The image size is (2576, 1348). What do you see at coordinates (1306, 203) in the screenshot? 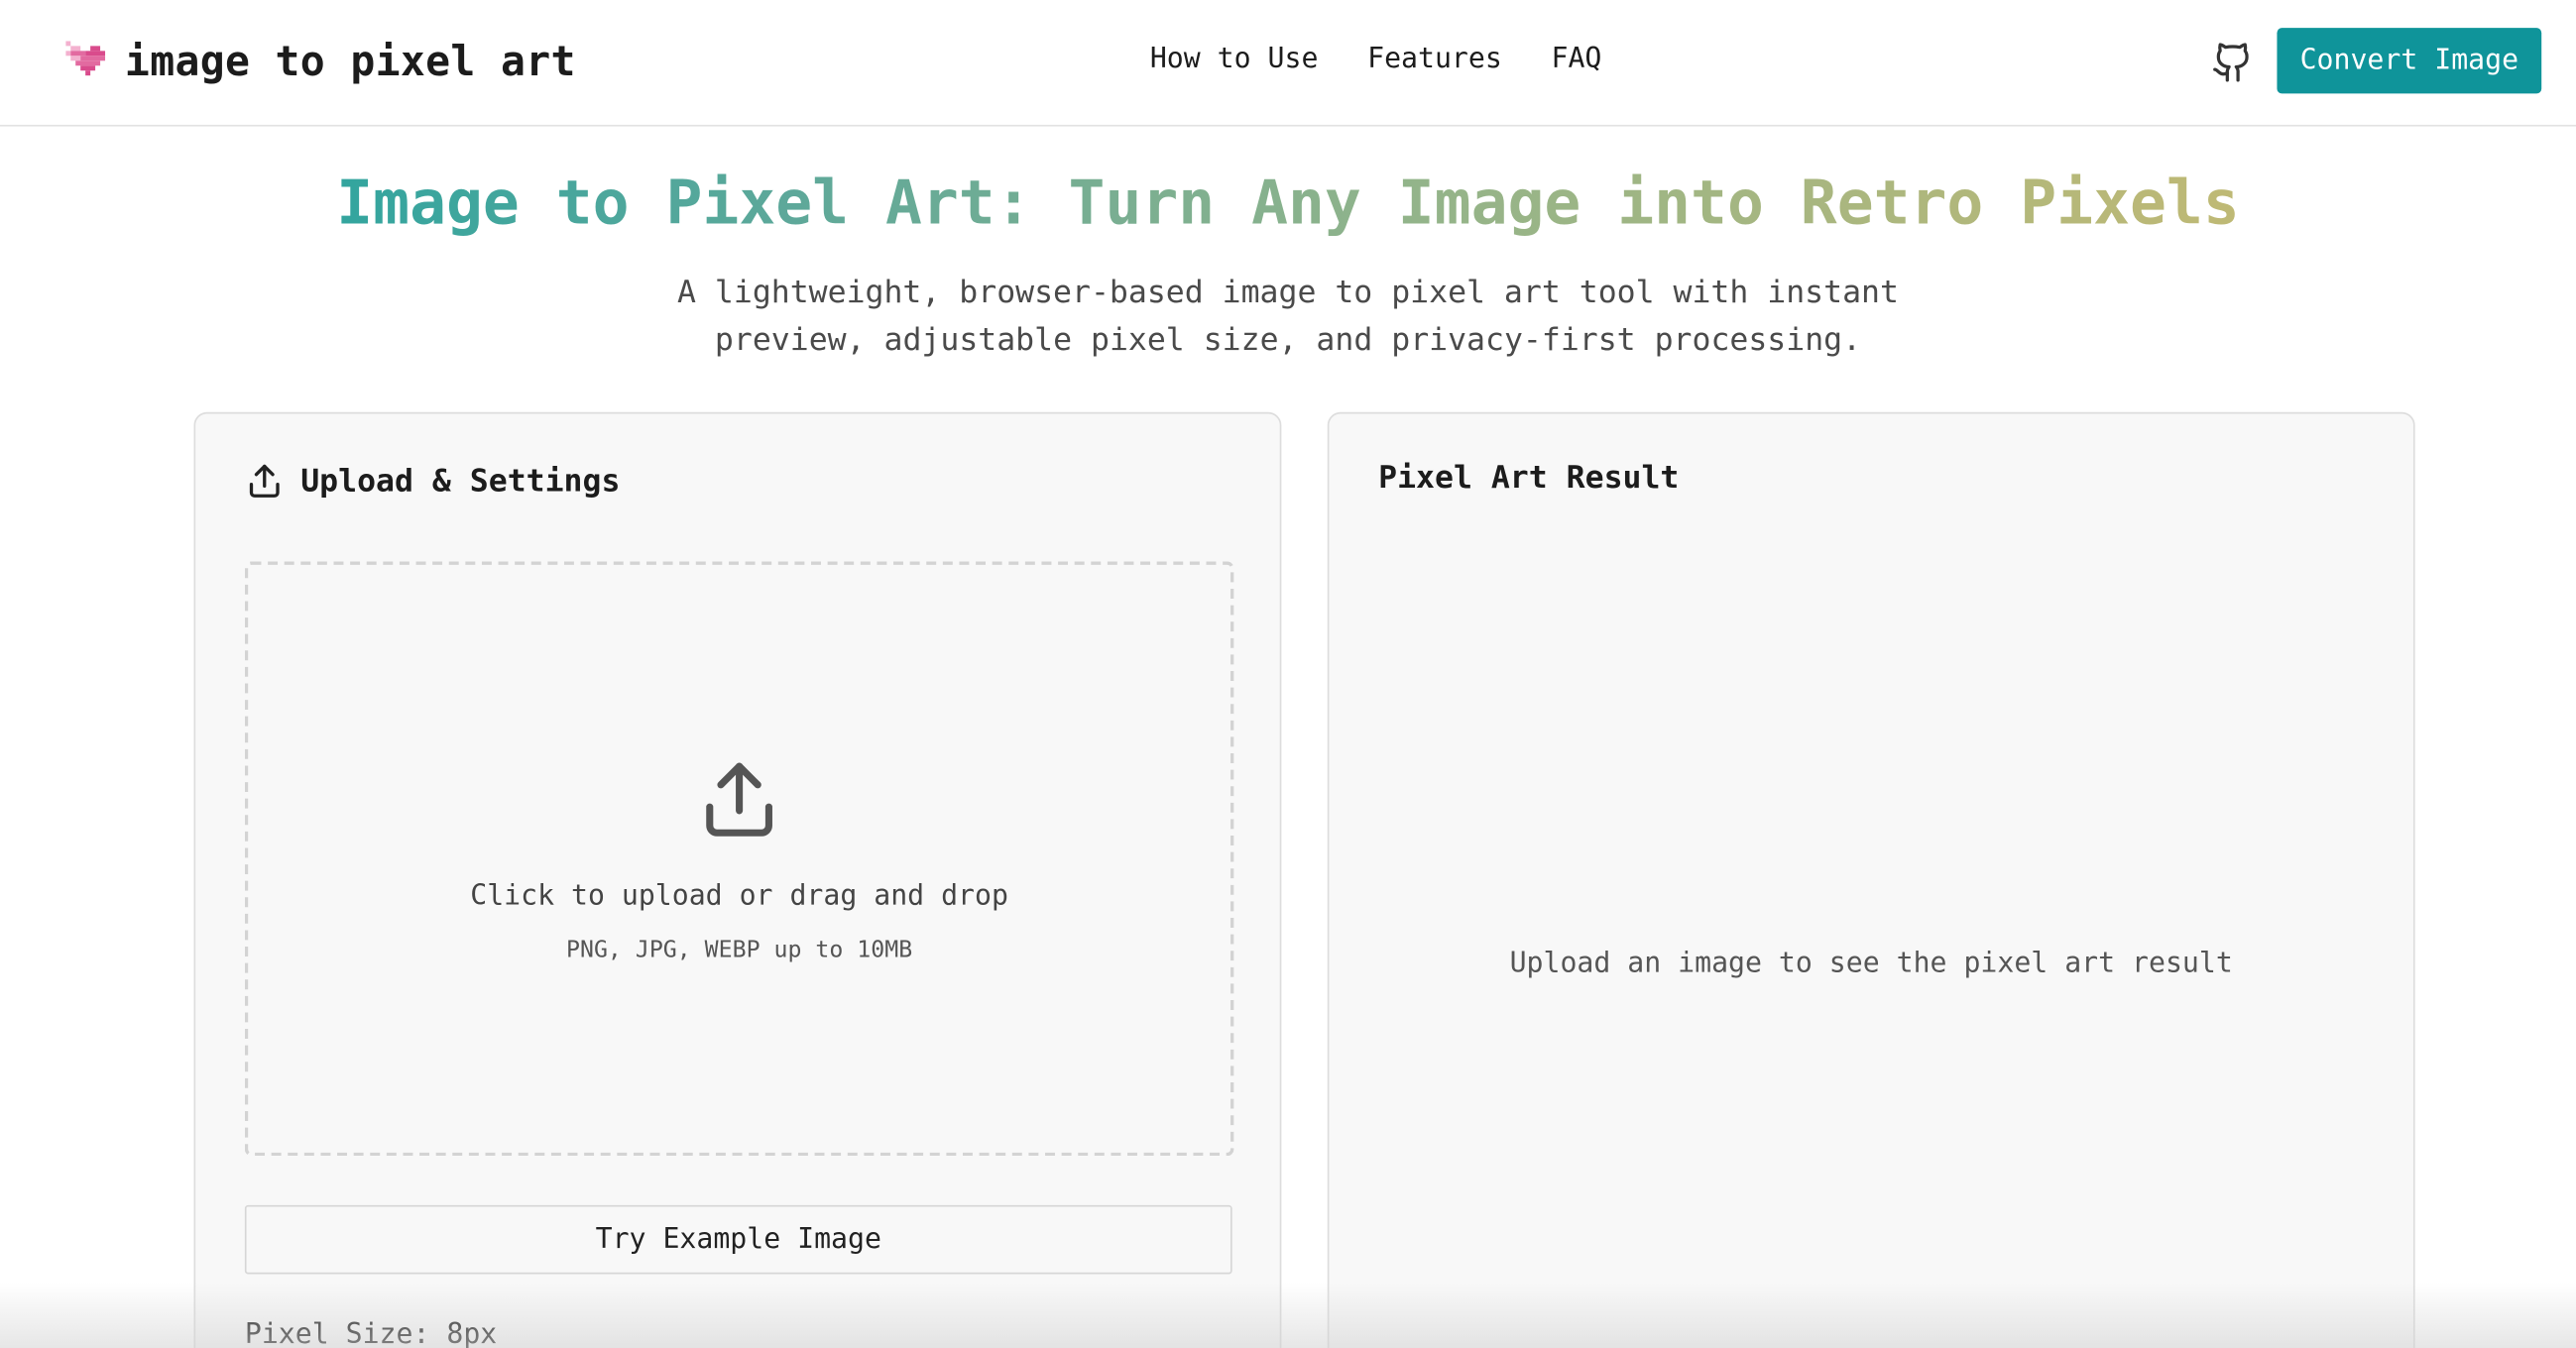
I see `title-word: Any` at bounding box center [1306, 203].